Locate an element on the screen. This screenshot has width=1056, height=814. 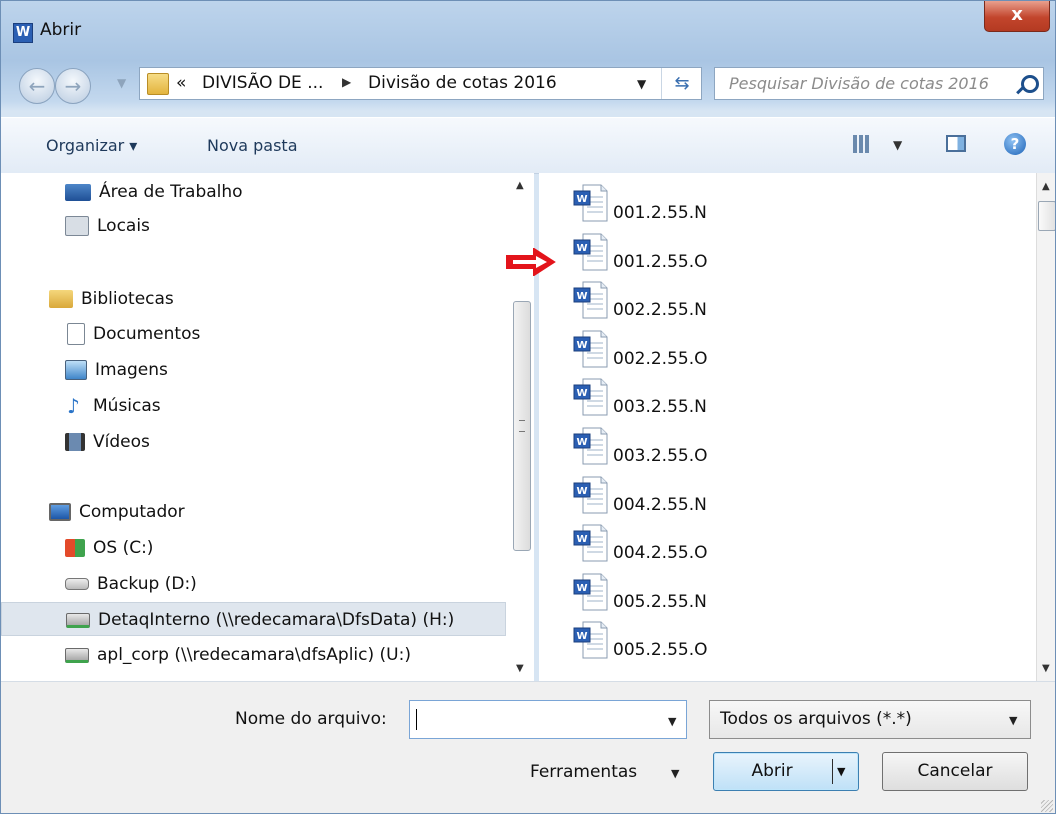
filename-input: ▼ is located at coordinates (548, 719).